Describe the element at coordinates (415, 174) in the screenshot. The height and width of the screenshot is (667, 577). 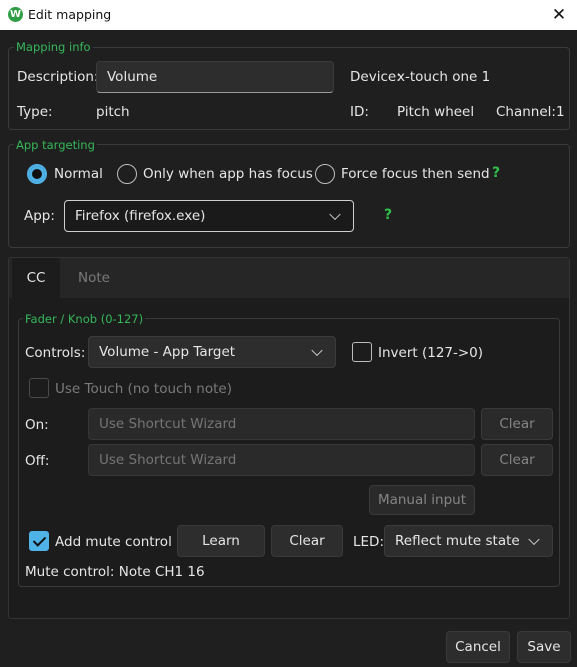
I see `radio-force-focus-label: Force focus then send` at that location.